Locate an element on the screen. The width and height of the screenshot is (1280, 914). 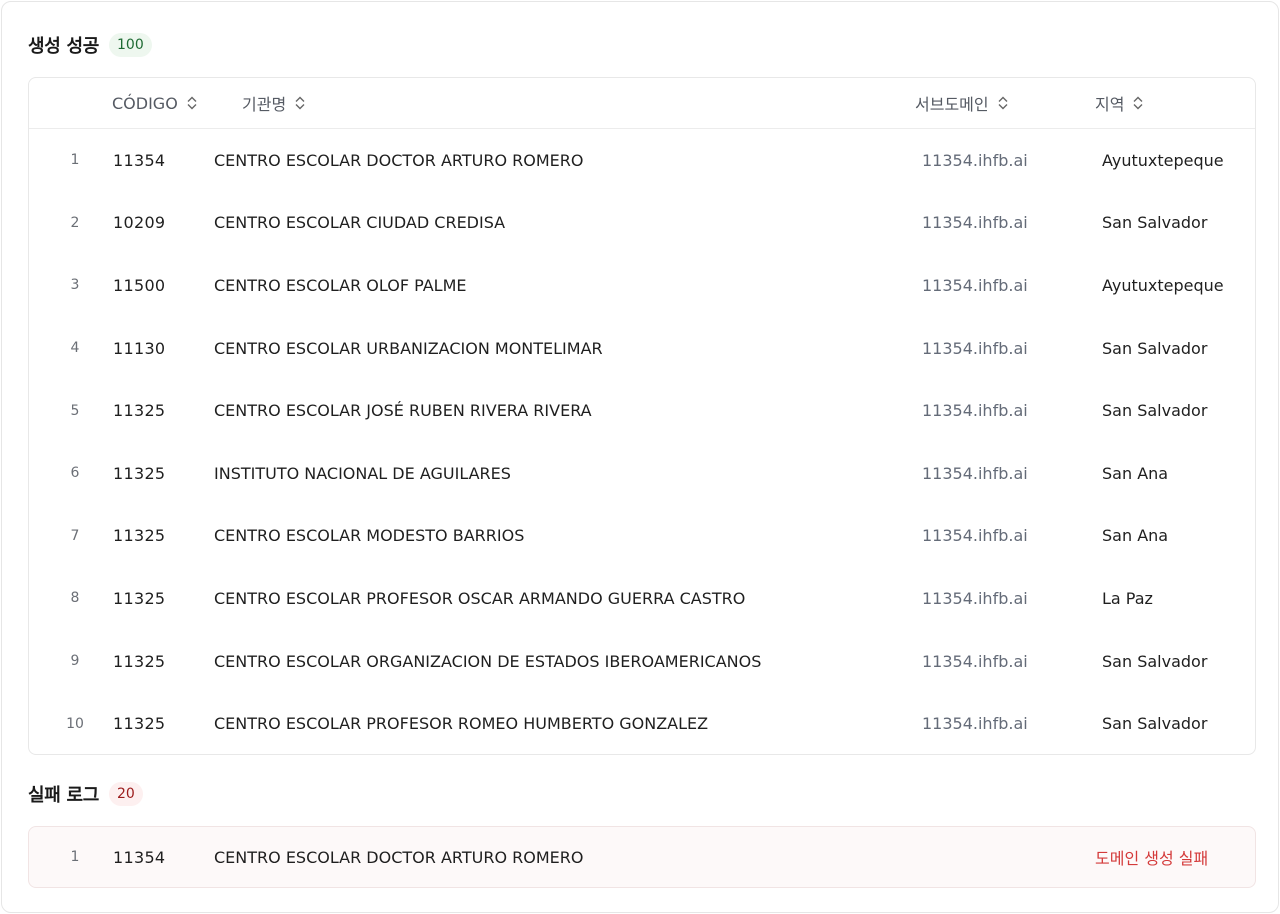
row-name: CENTRO ESCOLAR JOSÉ RUBEN RIVERA RIVERA is located at coordinates (403, 411).